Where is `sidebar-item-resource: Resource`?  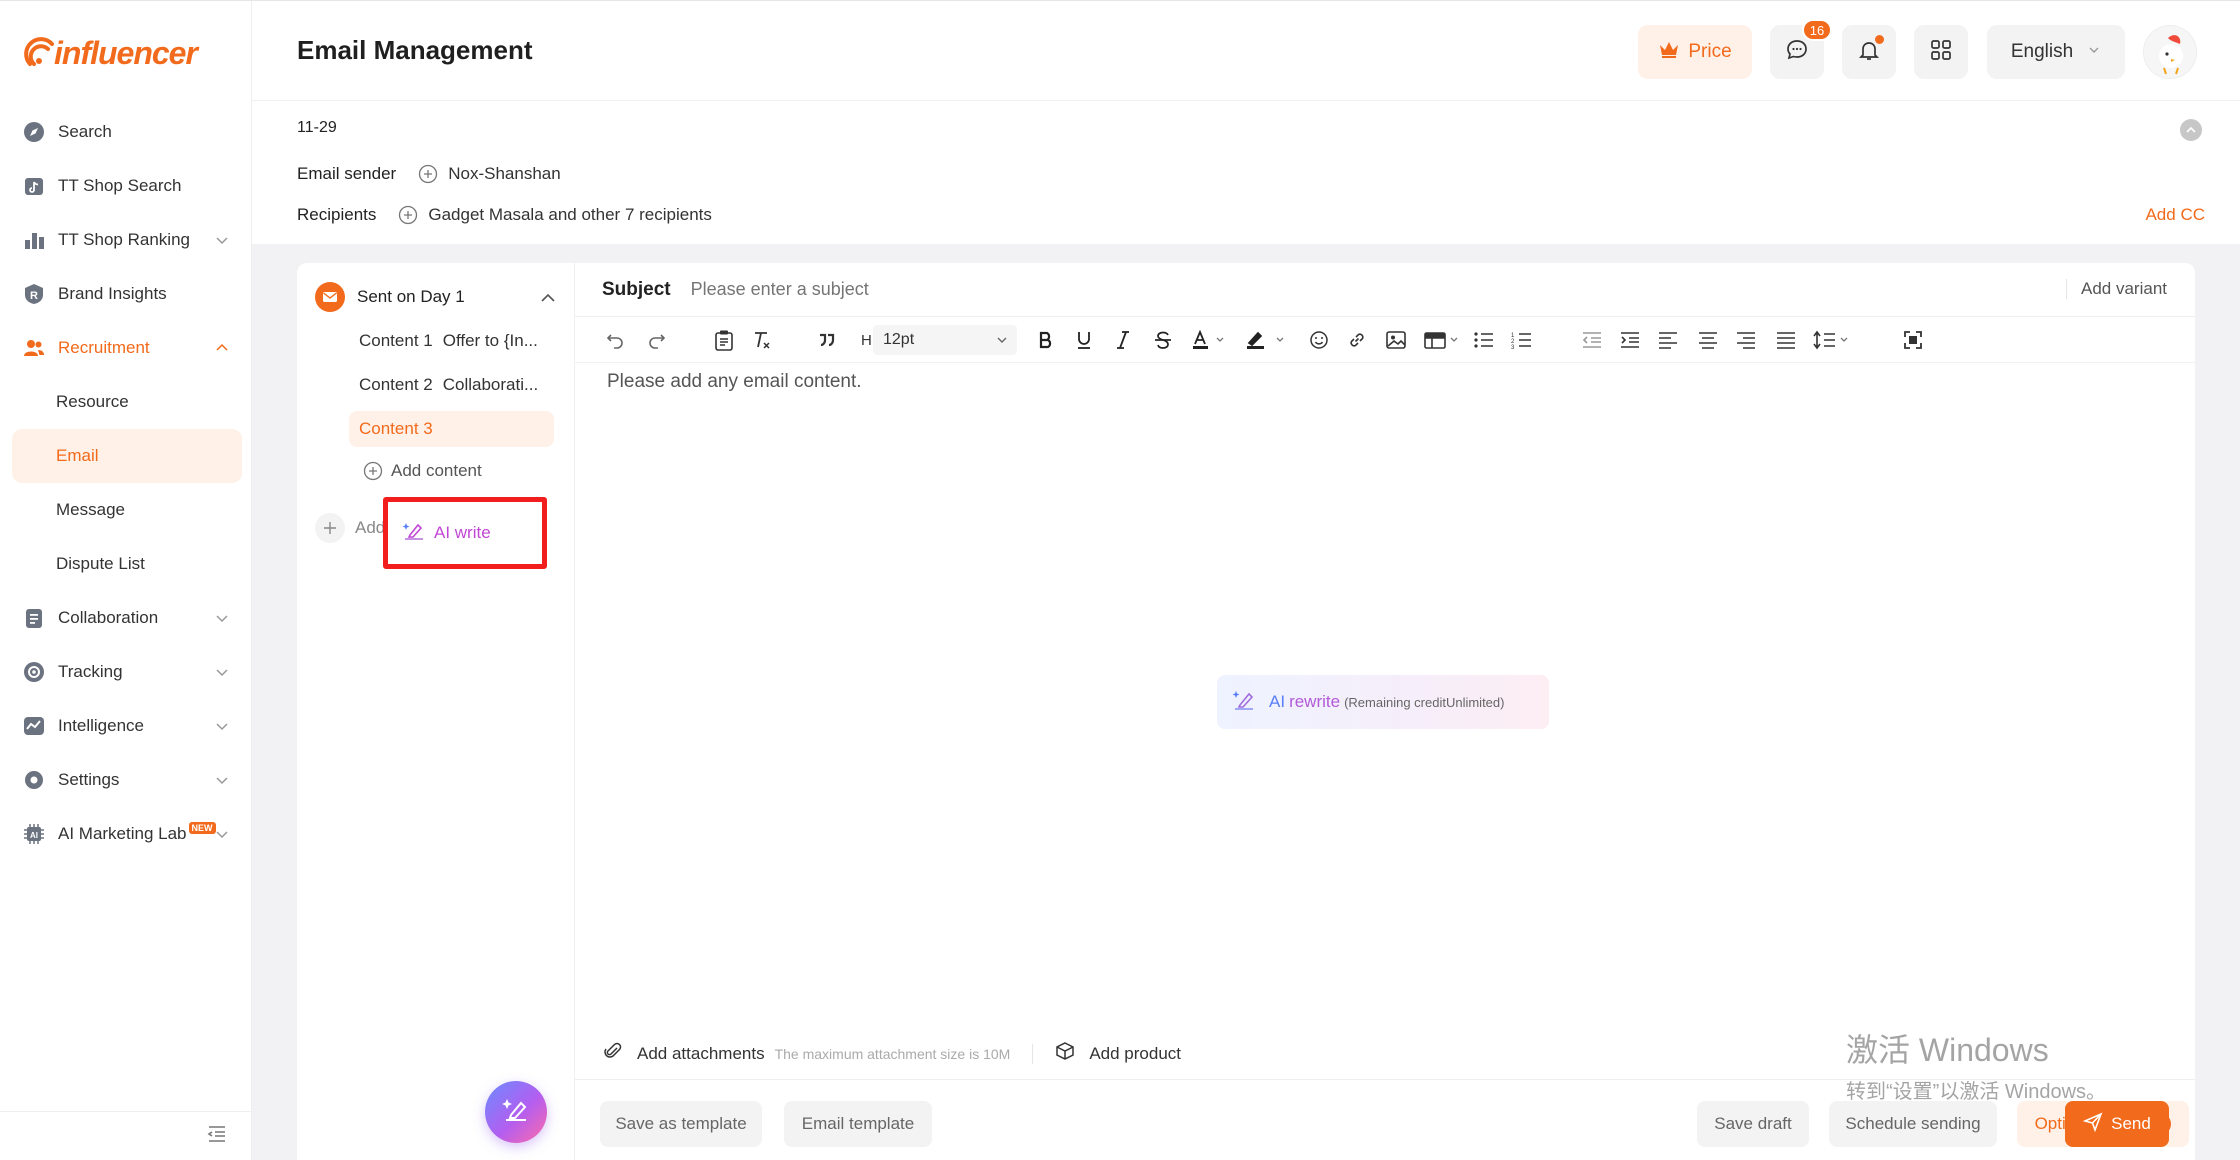 sidebar-item-resource: Resource is located at coordinates (127, 402).